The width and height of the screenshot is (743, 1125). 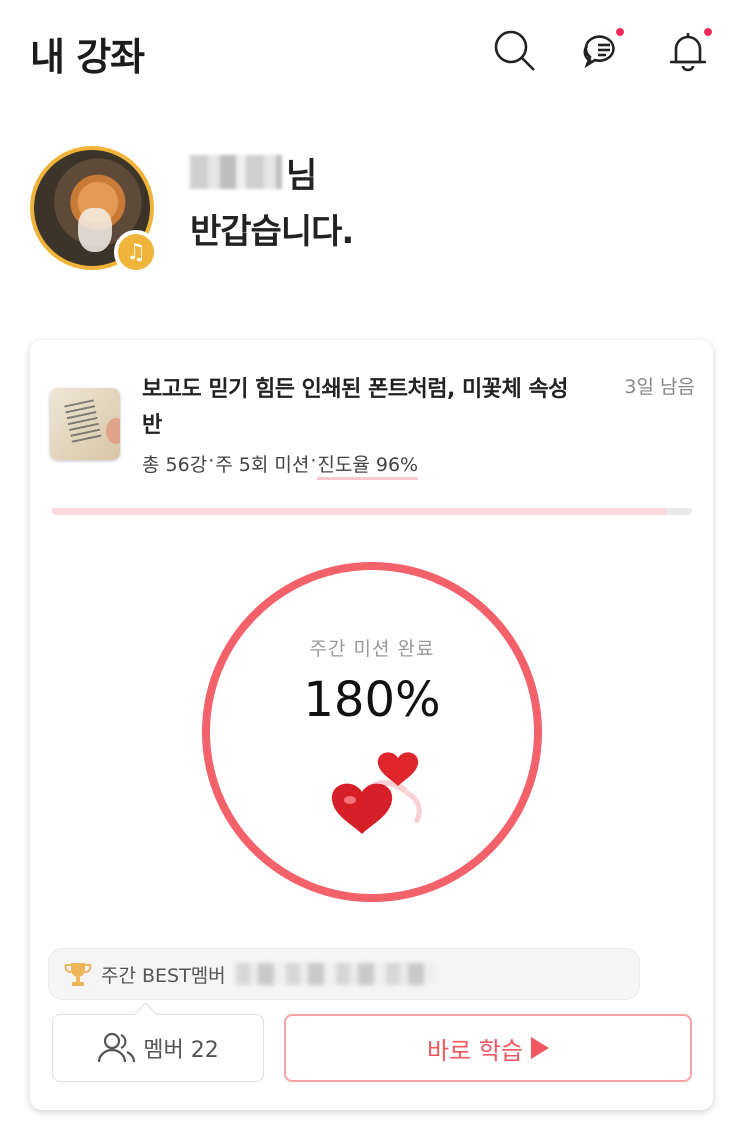 I want to click on weekly-mission-label: 주간 미션 완료, so click(x=372, y=649).